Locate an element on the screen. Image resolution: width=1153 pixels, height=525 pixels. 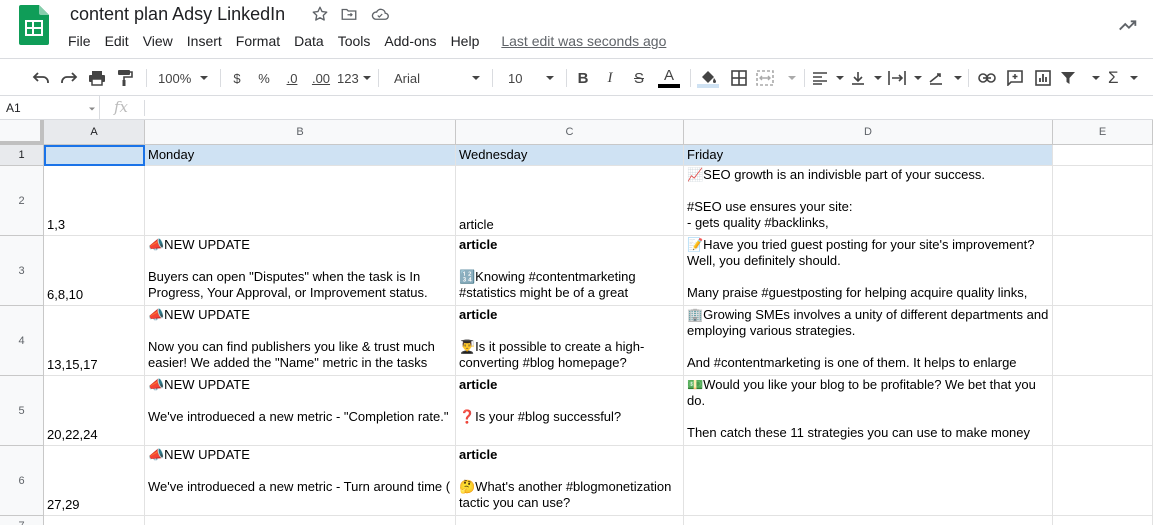
column-header-b: B is located at coordinates (300, 132).